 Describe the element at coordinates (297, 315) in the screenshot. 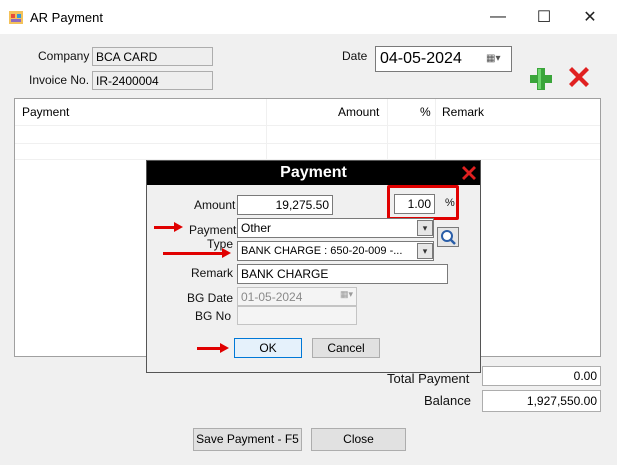

I see `bg-no-field` at that location.